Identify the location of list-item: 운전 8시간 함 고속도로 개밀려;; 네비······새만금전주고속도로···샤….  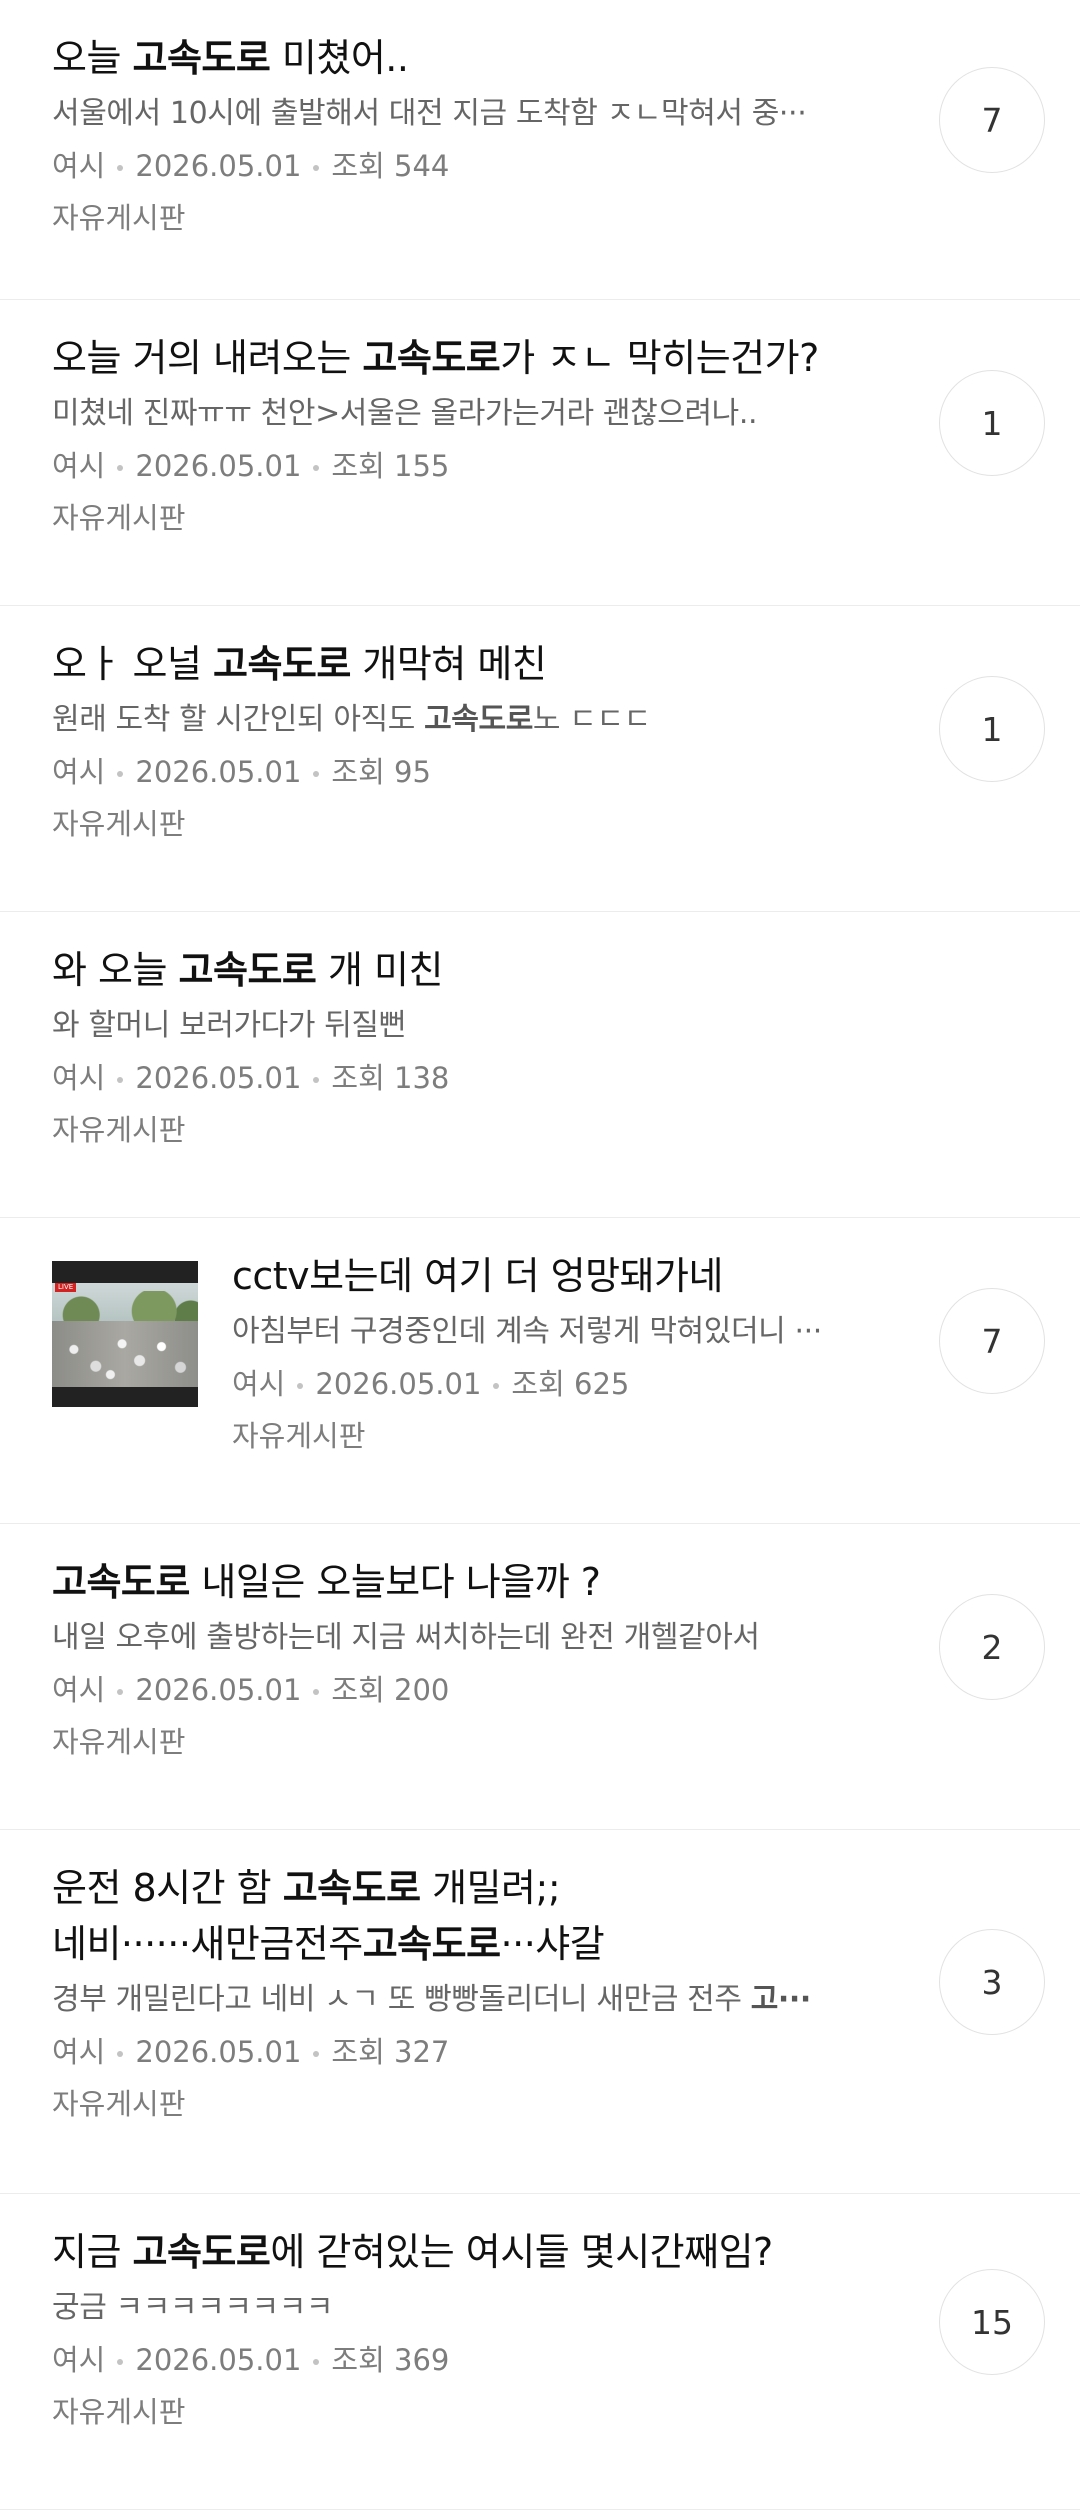
(540, 2012).